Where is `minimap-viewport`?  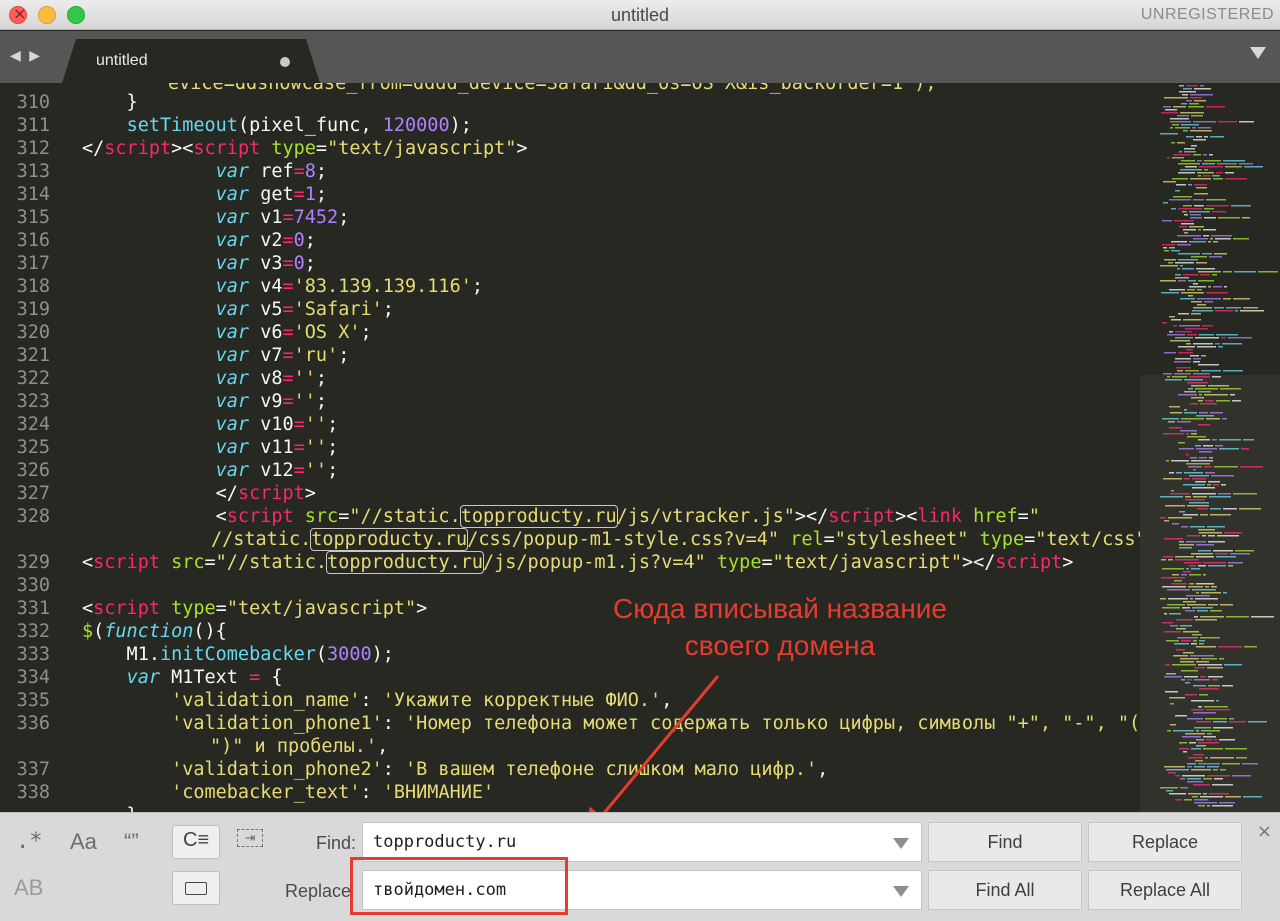
minimap-viewport is located at coordinates (1210, 593).